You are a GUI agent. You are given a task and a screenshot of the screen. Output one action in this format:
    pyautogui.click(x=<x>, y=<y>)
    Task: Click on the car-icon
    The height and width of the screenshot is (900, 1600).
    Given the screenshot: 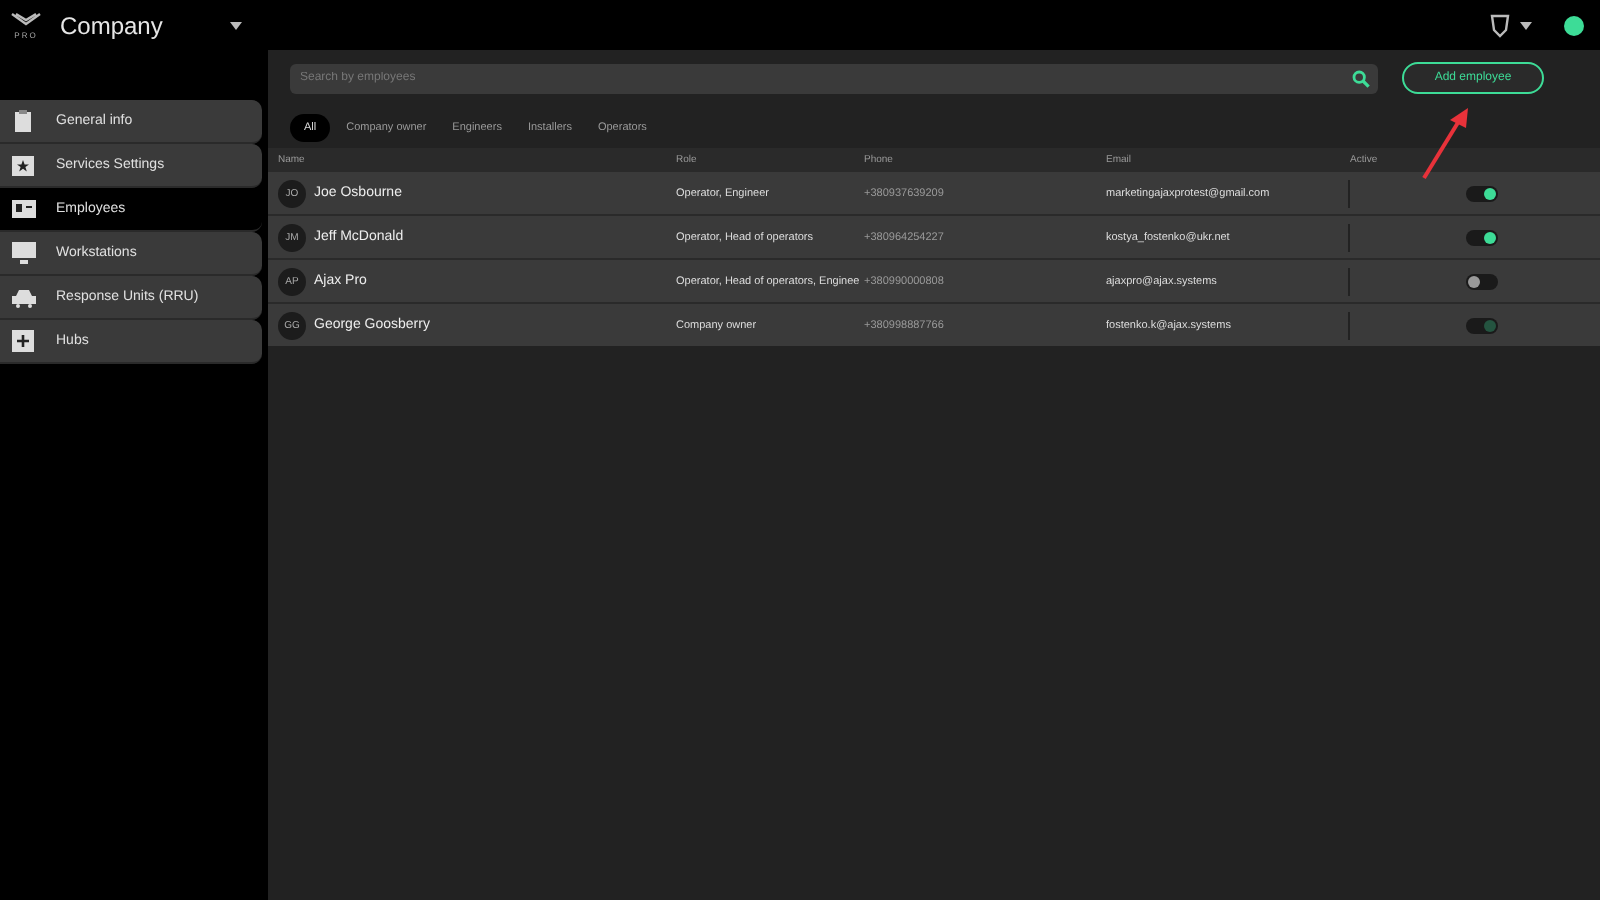 What is the action you would take?
    pyautogui.click(x=23, y=297)
    